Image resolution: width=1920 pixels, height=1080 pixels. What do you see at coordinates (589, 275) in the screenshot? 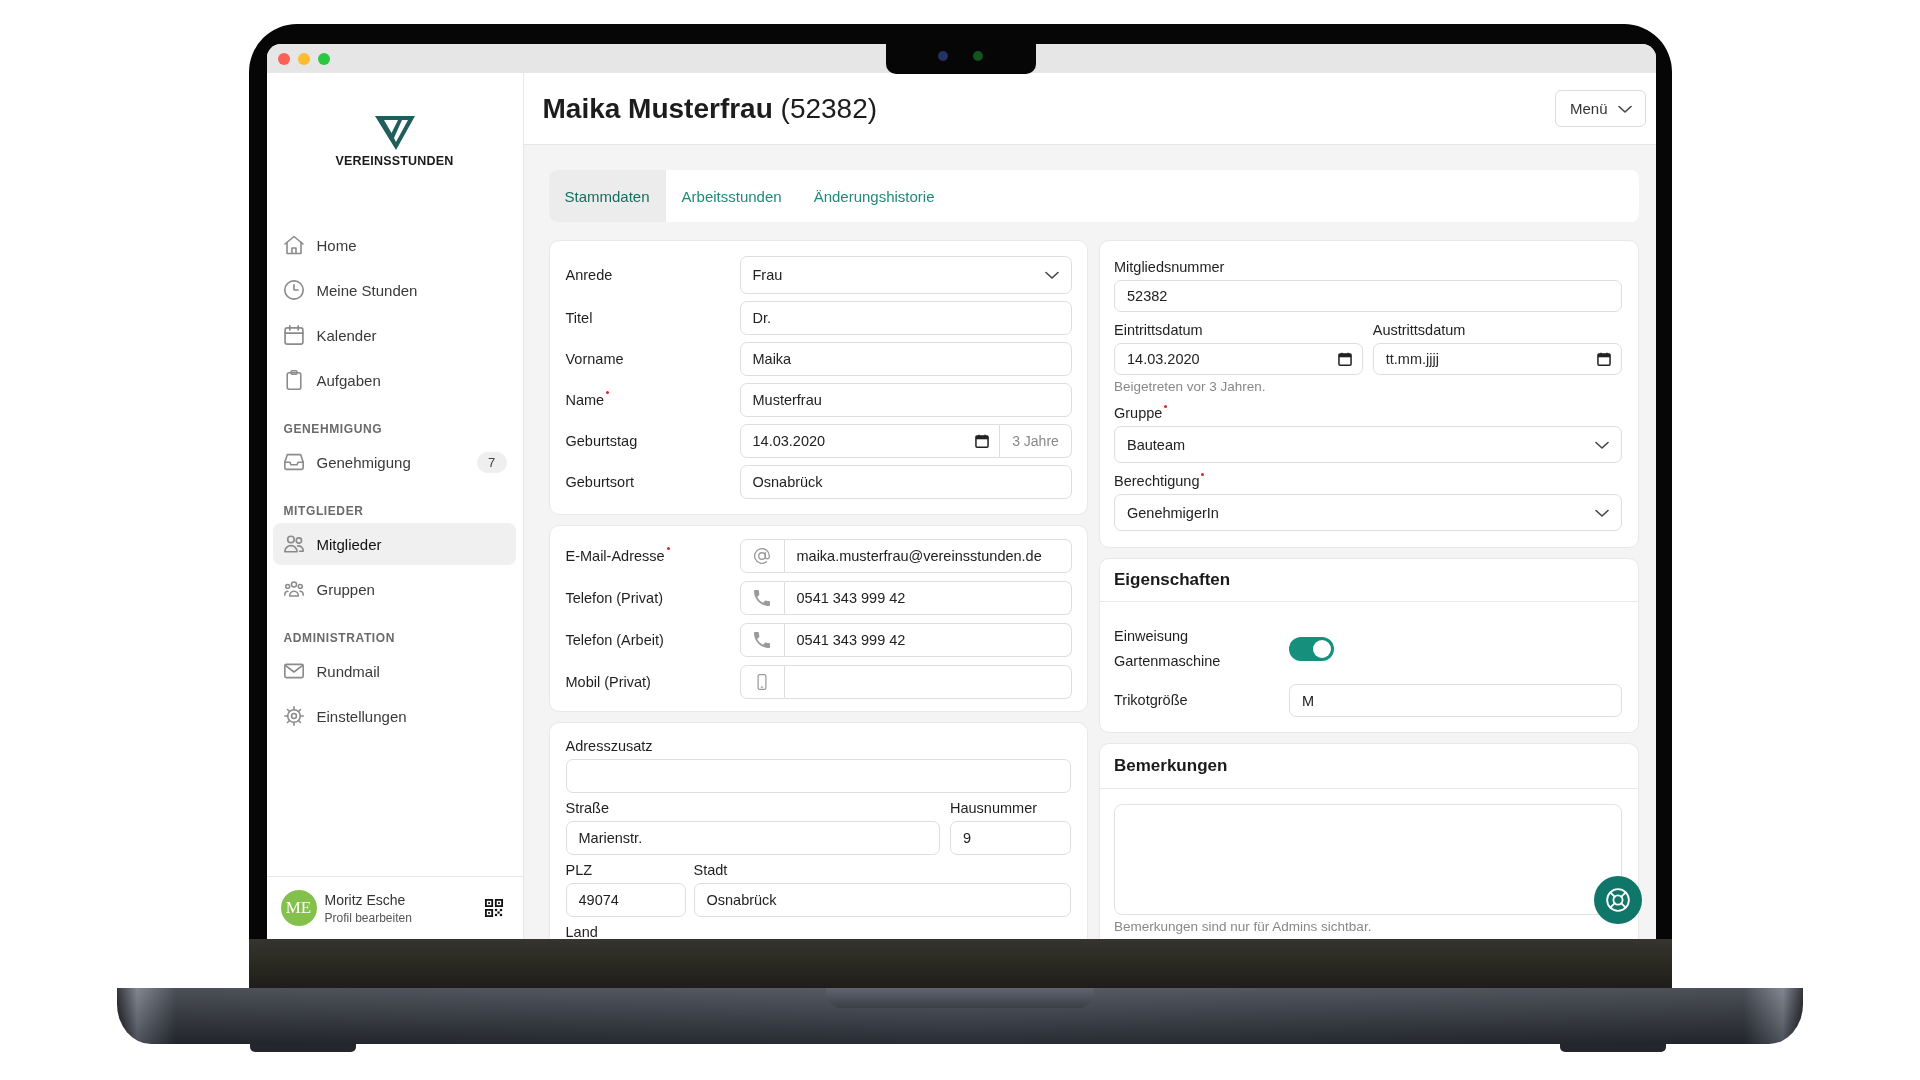
I see `field-label: Anrede` at bounding box center [589, 275].